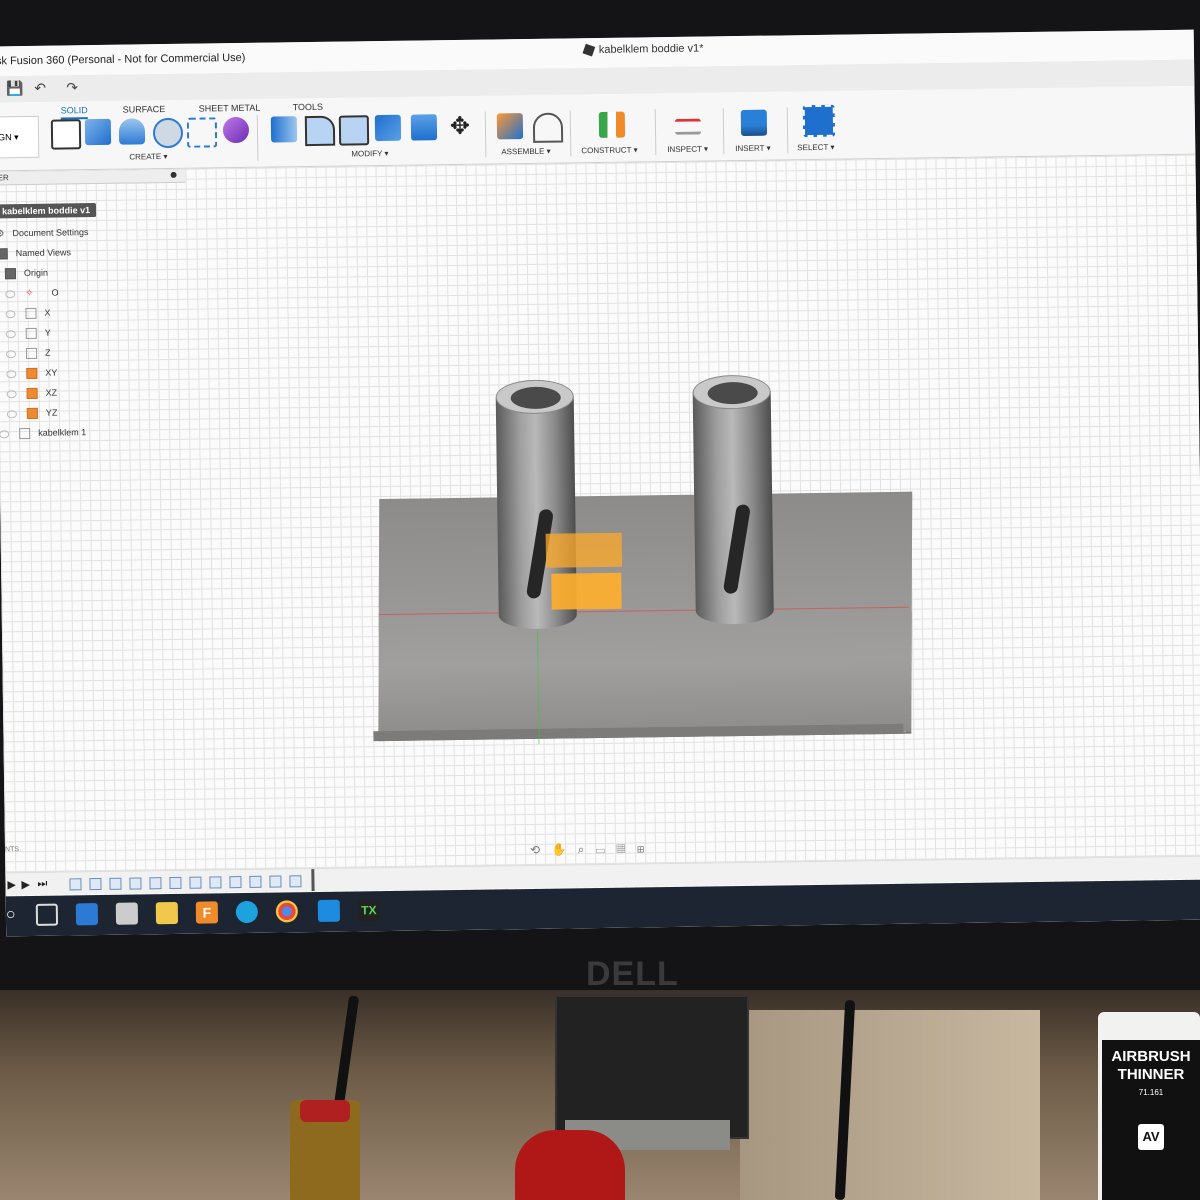  What do you see at coordinates (643, 55) in the screenshot?
I see `document-tab: kabelklem boddie v1*` at bounding box center [643, 55].